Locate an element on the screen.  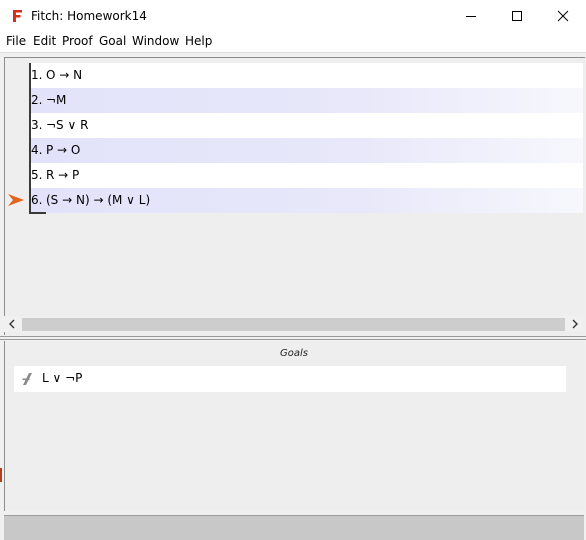
menu-proof: Proof is located at coordinates (77, 41).